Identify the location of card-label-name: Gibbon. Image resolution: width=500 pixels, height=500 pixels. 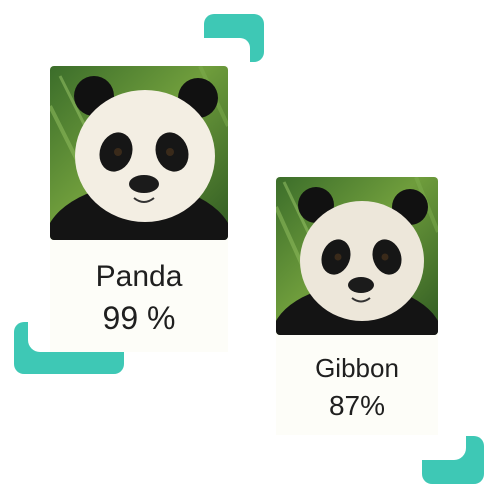
(357, 368).